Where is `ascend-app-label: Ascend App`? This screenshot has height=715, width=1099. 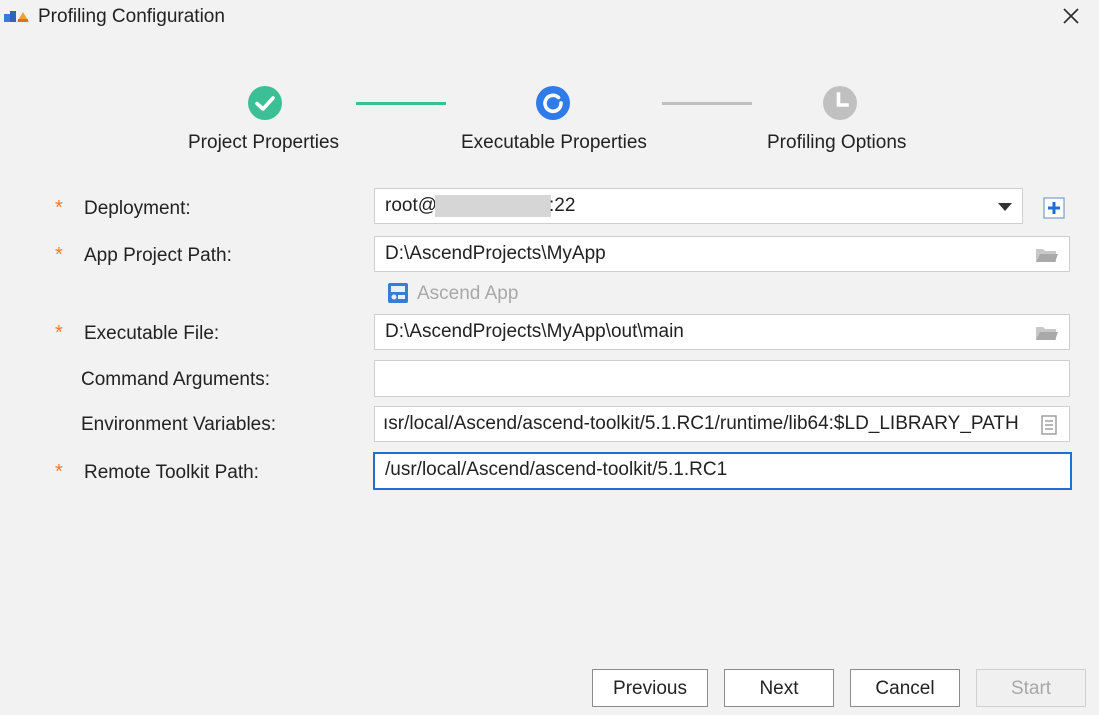 ascend-app-label: Ascend App is located at coordinates (468, 293).